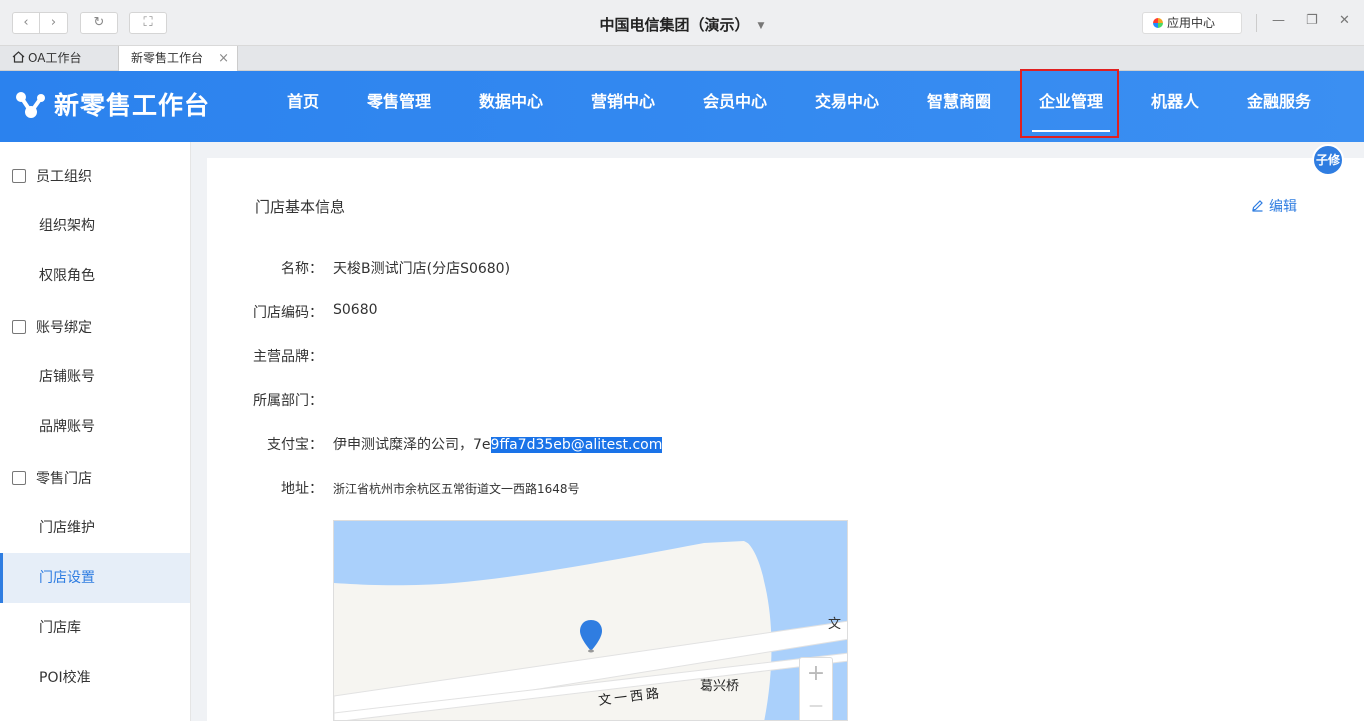 The height and width of the screenshot is (721, 1364). I want to click on logo-text: 新零售工作台, so click(132, 105).